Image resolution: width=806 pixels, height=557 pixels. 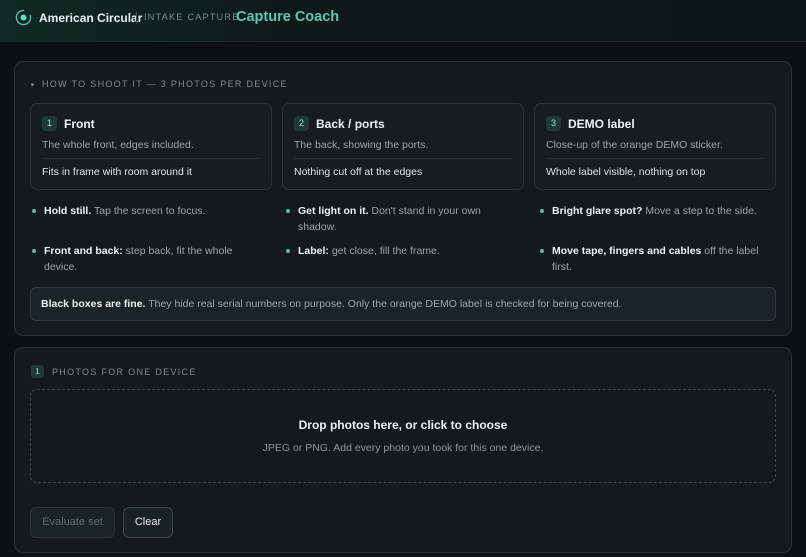 What do you see at coordinates (333, 211) in the screenshot?
I see `tip-bold: Get light on it.` at bounding box center [333, 211].